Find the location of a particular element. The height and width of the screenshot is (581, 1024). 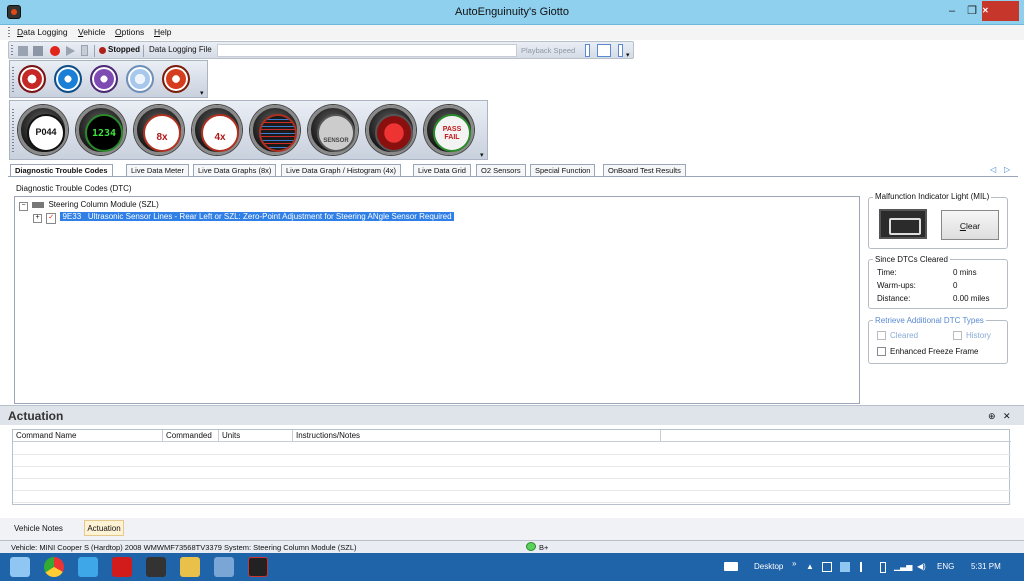

warmups-label: Warm-ups: is located at coordinates (896, 285).